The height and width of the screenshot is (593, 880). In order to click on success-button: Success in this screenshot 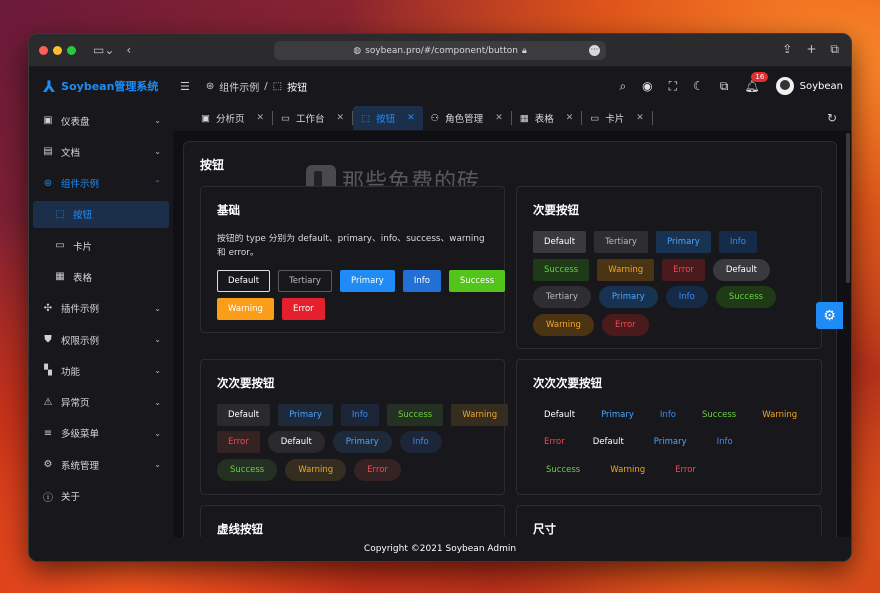, I will do `click(477, 281)`.